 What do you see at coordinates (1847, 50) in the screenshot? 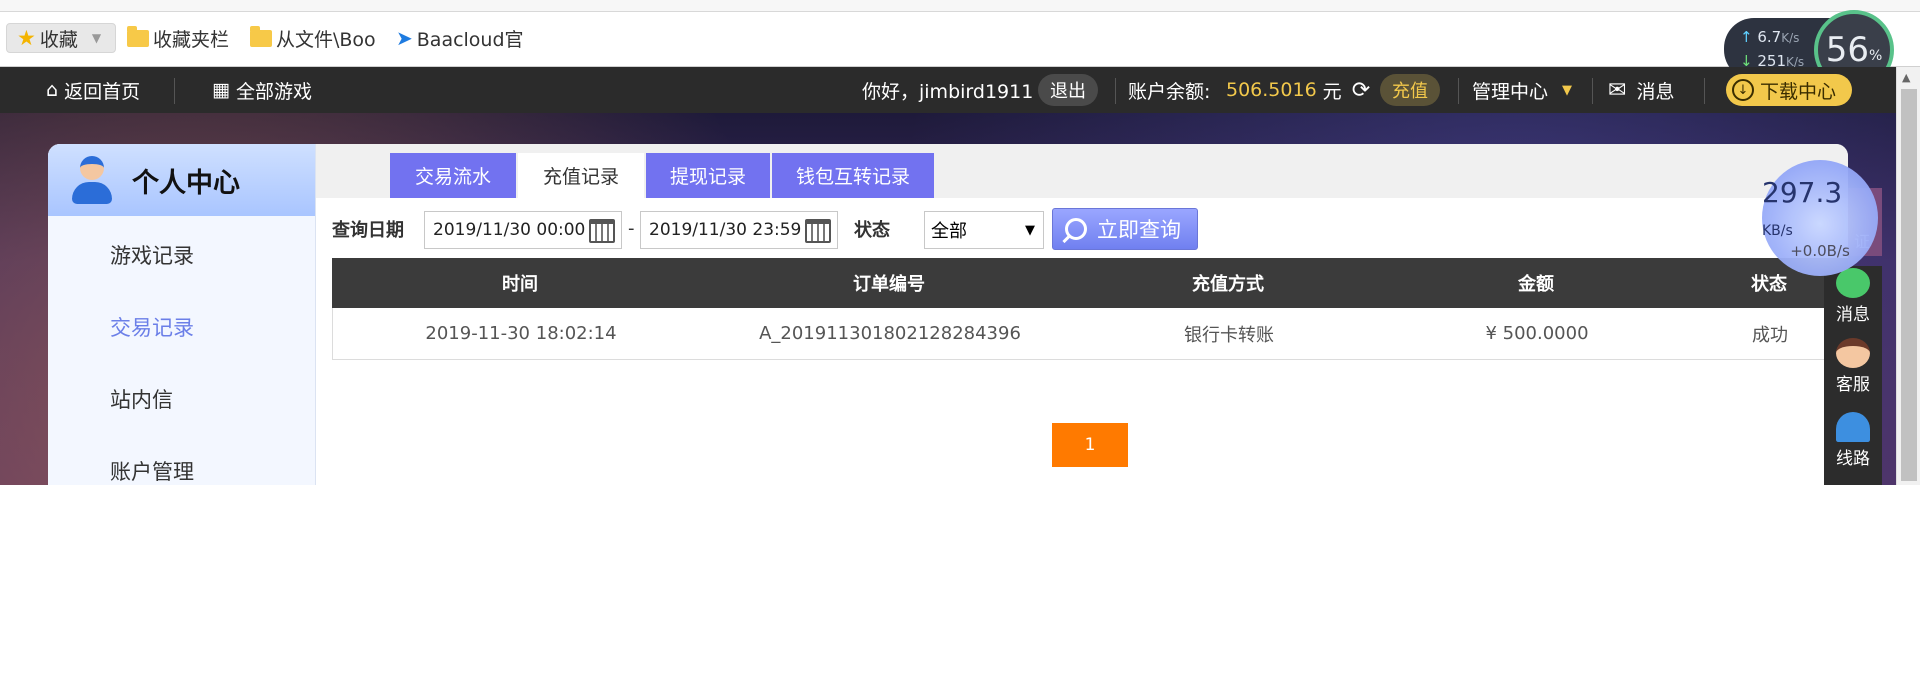
I see `usage-percent: 56` at bounding box center [1847, 50].